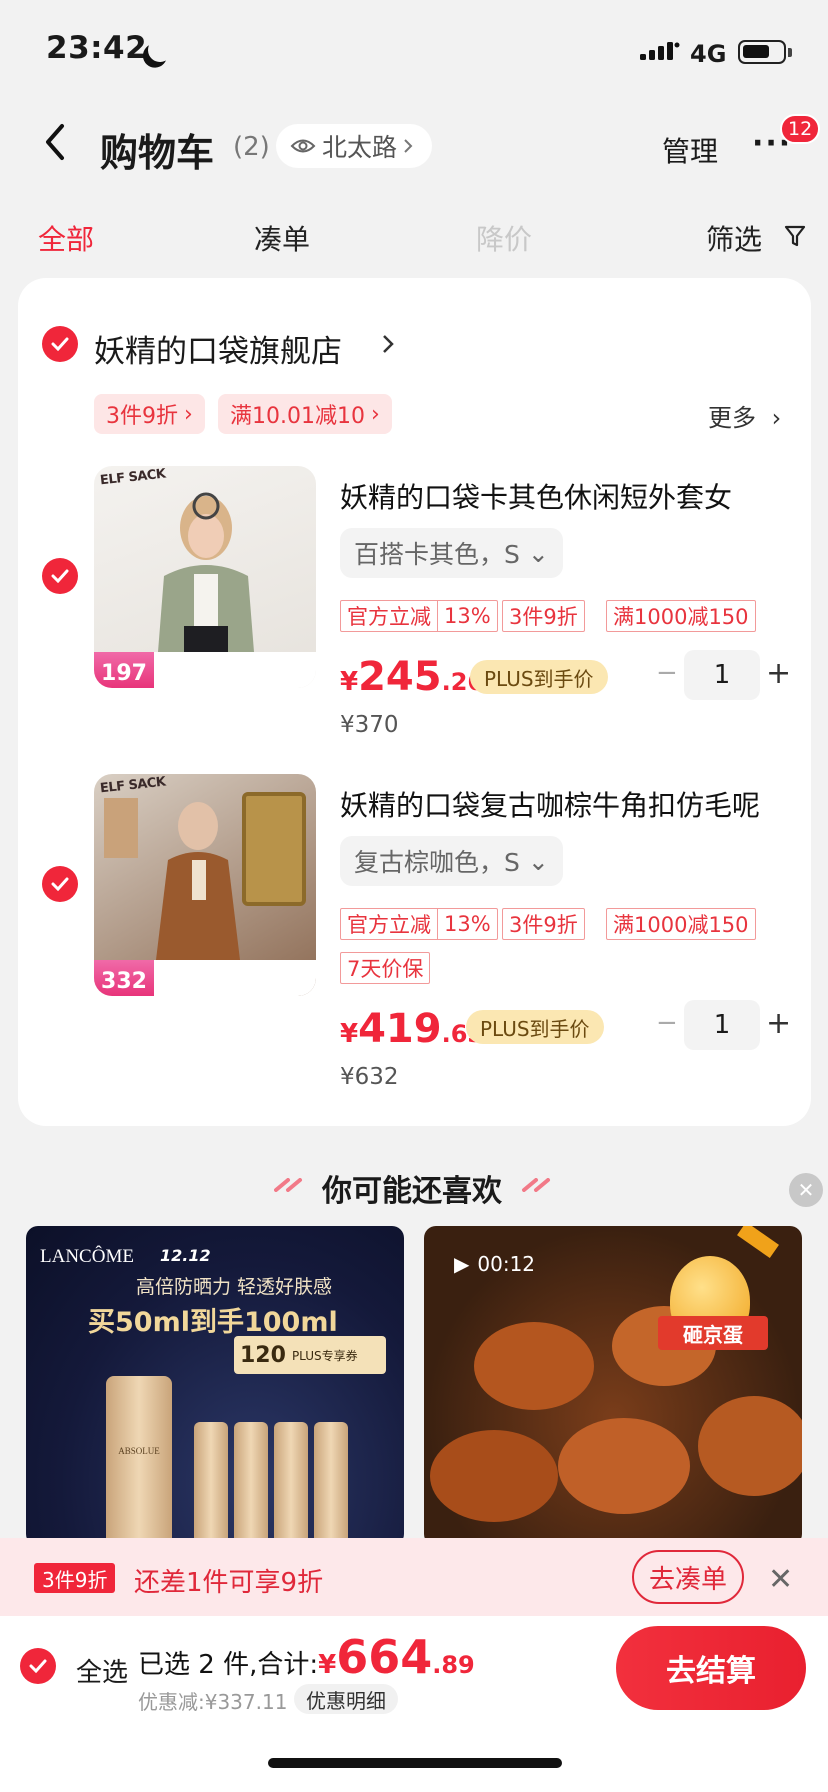  Describe the element at coordinates (97, 48) in the screenshot. I see `status-time: 23:42` at that location.